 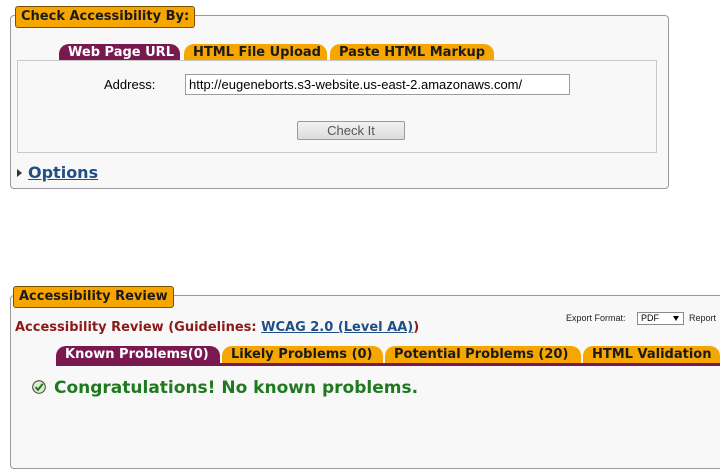 I want to click on export-format-select: PDF, so click(x=660, y=318).